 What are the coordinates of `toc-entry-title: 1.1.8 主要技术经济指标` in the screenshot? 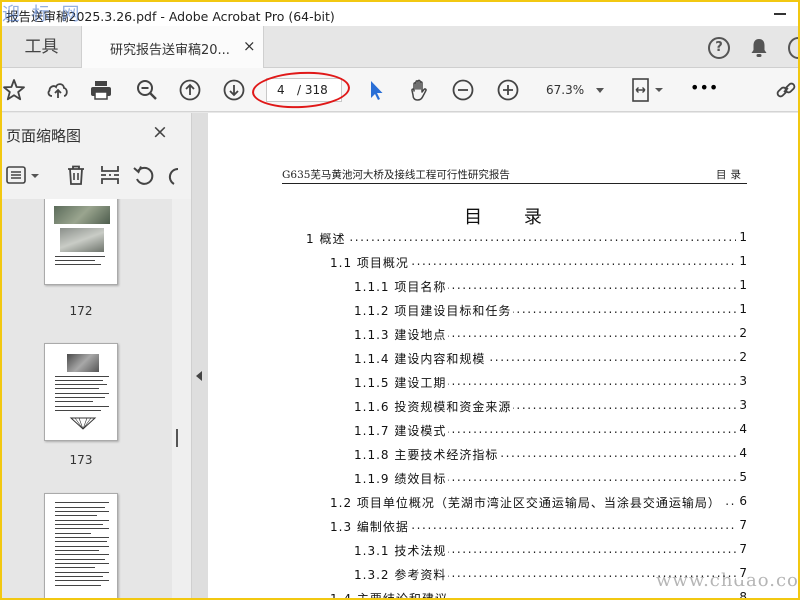 It's located at (427, 454).